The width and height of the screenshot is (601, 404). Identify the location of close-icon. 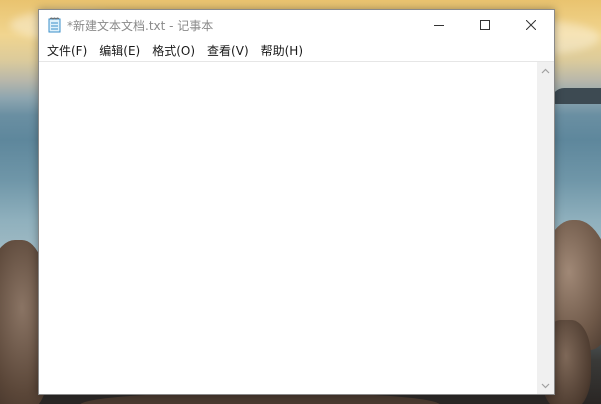
(531, 25).